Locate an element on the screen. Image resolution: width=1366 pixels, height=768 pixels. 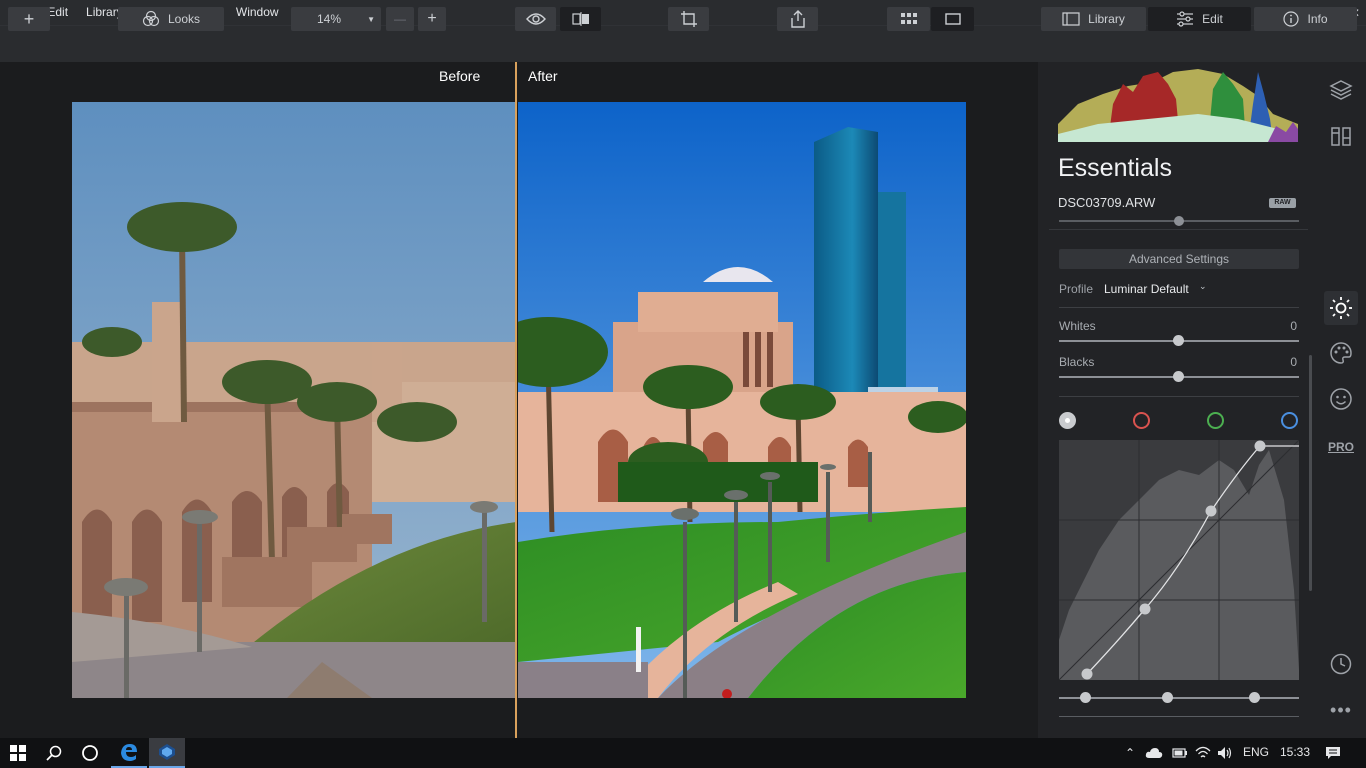
curve-channel-luminance is located at coordinates (1067, 420).